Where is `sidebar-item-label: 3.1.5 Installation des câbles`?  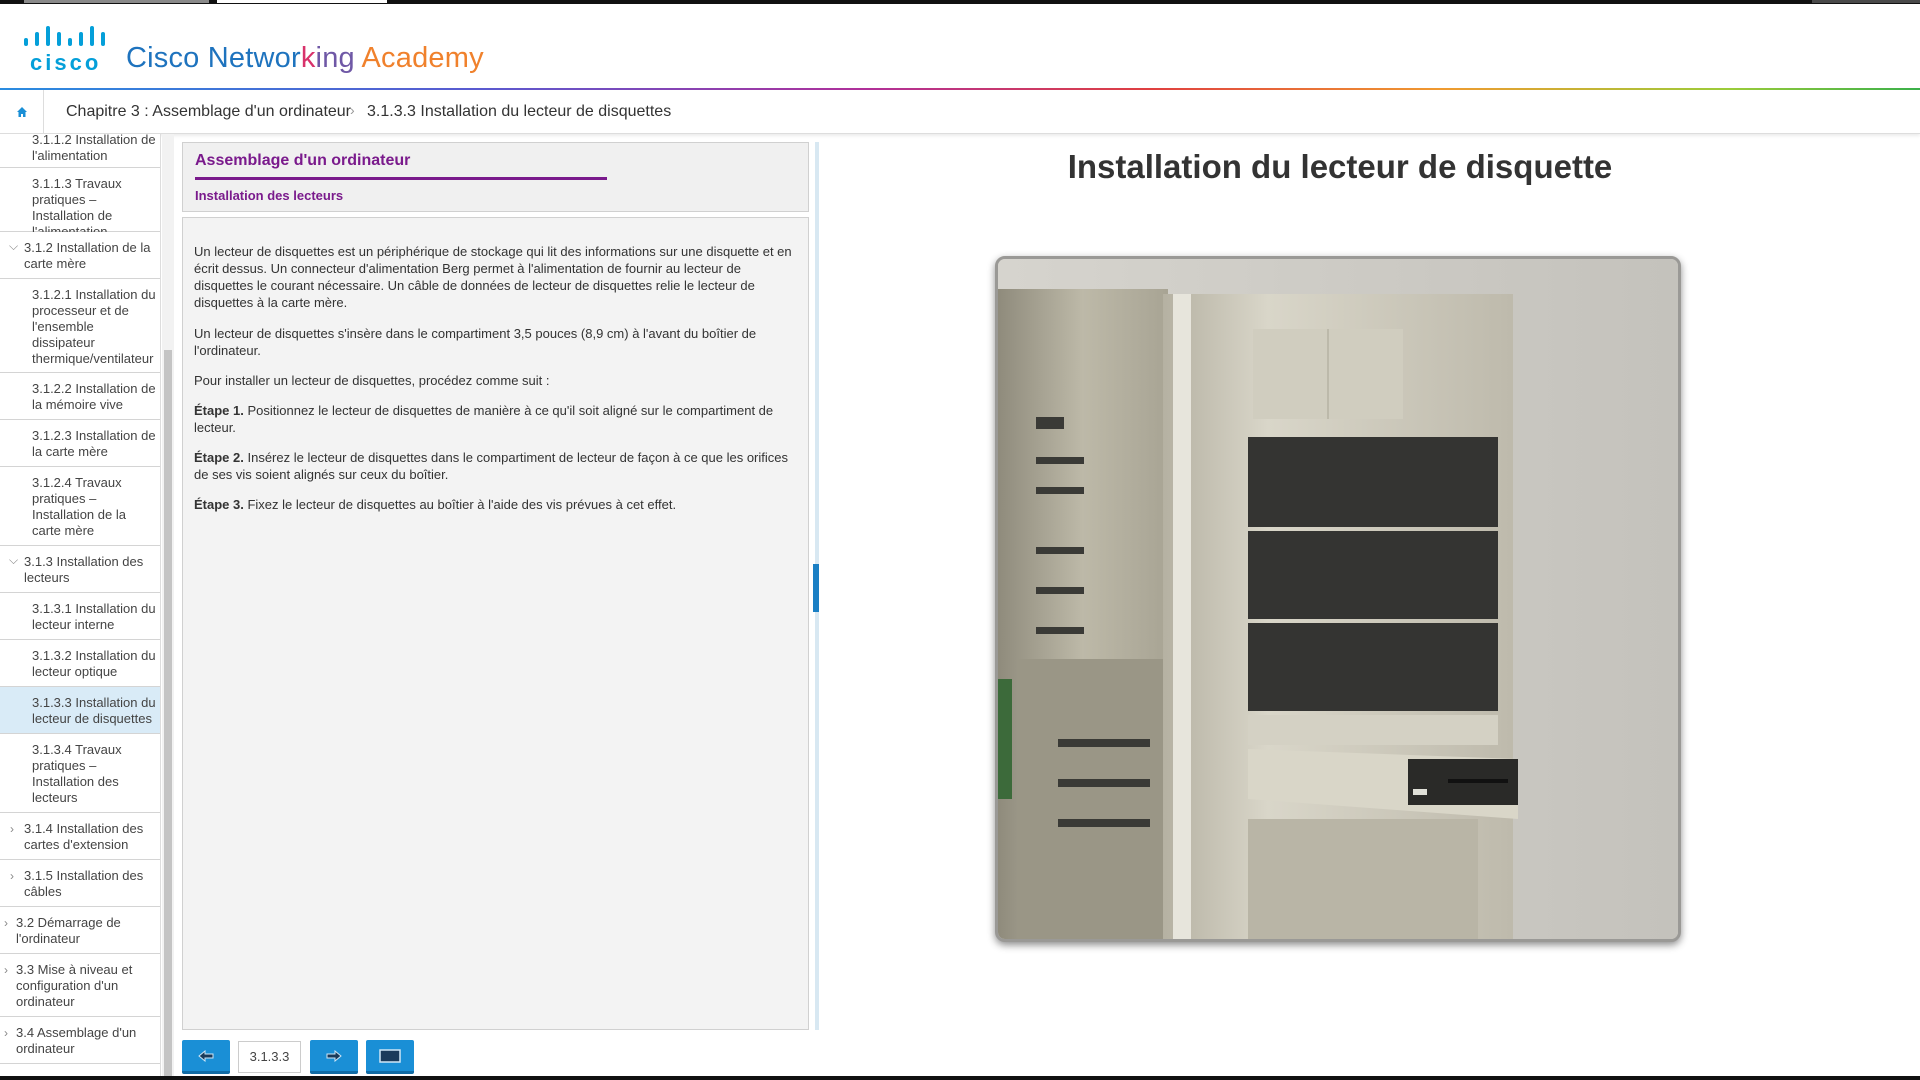
sidebar-item-label: 3.1.5 Installation des câbles is located at coordinates (84, 883).